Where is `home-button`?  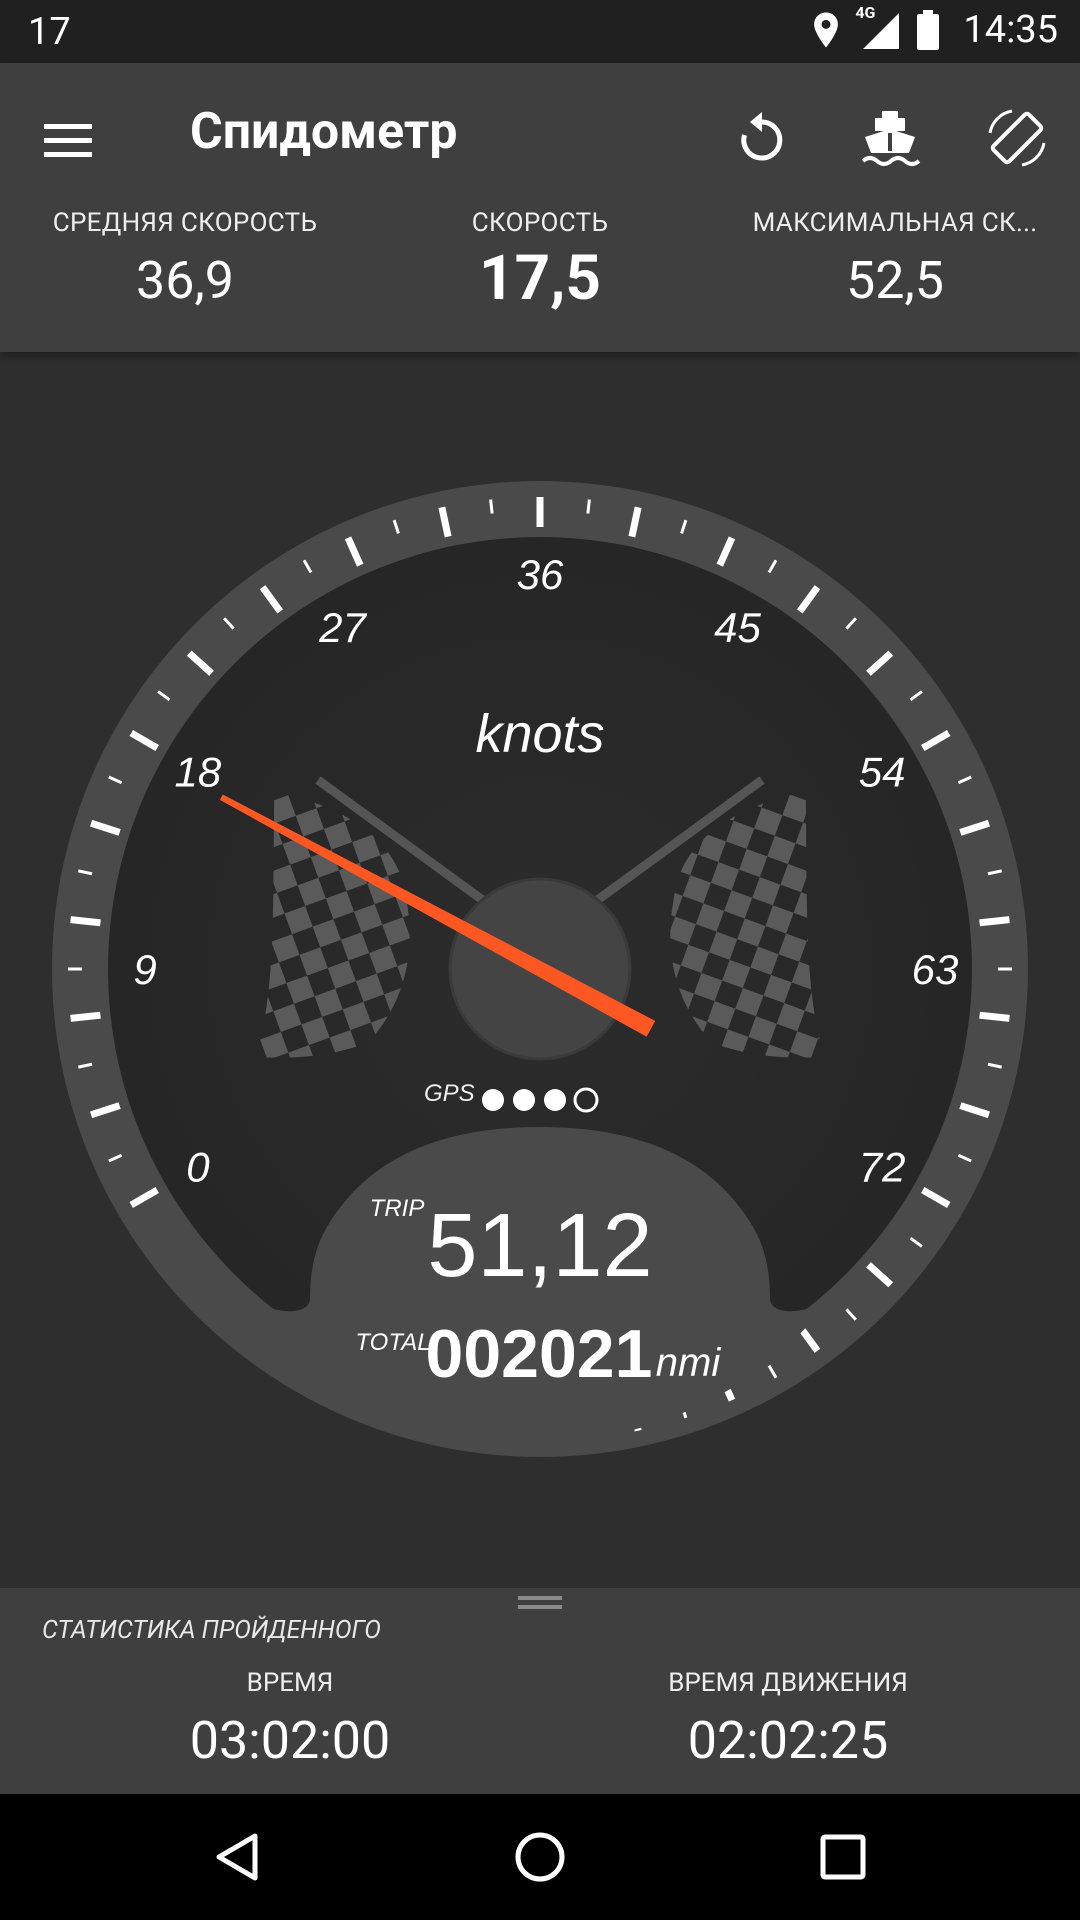
home-button is located at coordinates (540, 1857).